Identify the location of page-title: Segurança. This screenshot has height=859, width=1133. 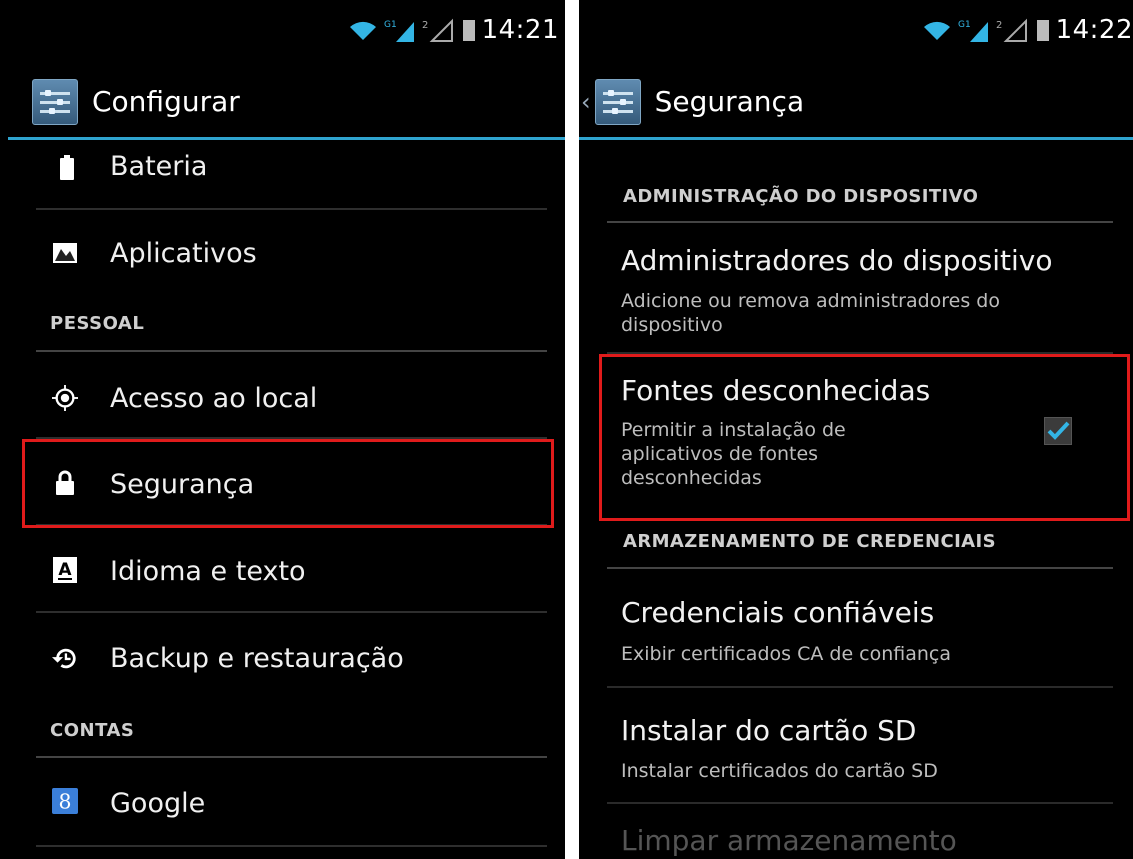
(729, 101).